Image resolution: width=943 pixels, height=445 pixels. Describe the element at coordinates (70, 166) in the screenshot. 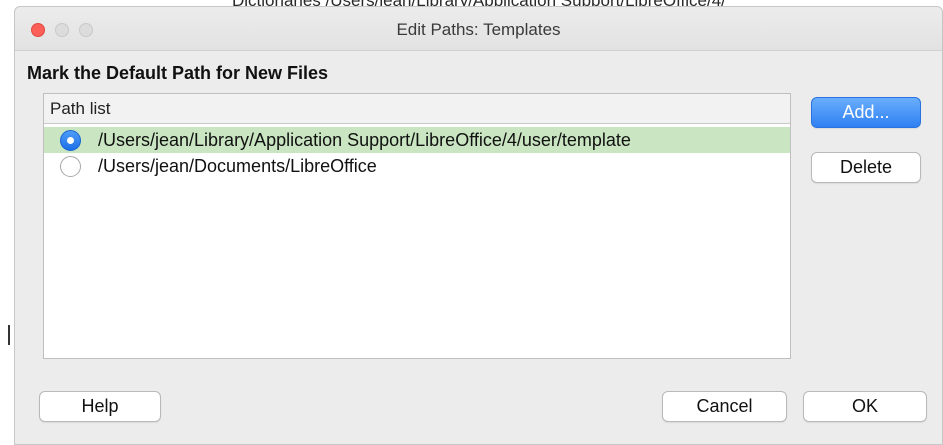

I see `radio-unchecked-icon` at that location.